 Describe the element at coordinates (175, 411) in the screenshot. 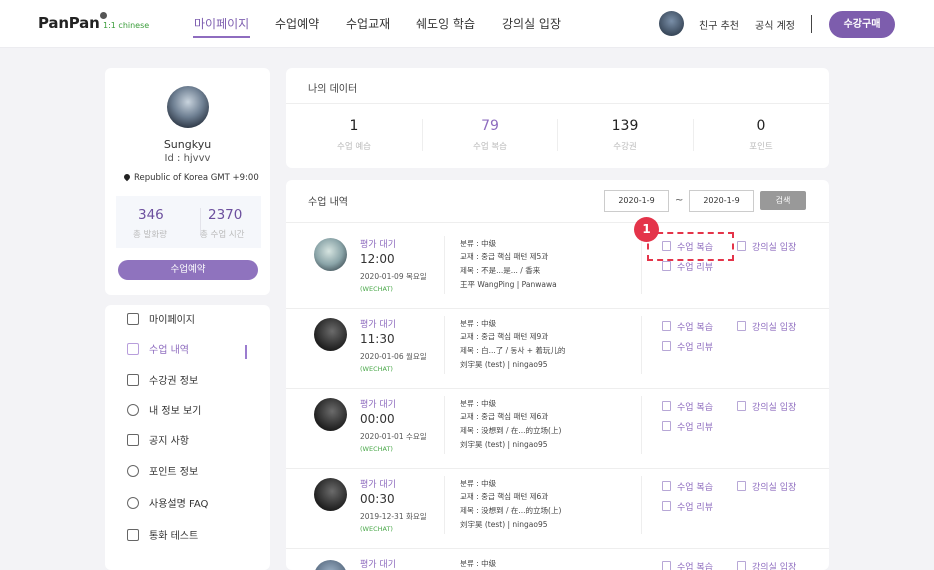

I see `menu-label: 내 정보 보기` at that location.